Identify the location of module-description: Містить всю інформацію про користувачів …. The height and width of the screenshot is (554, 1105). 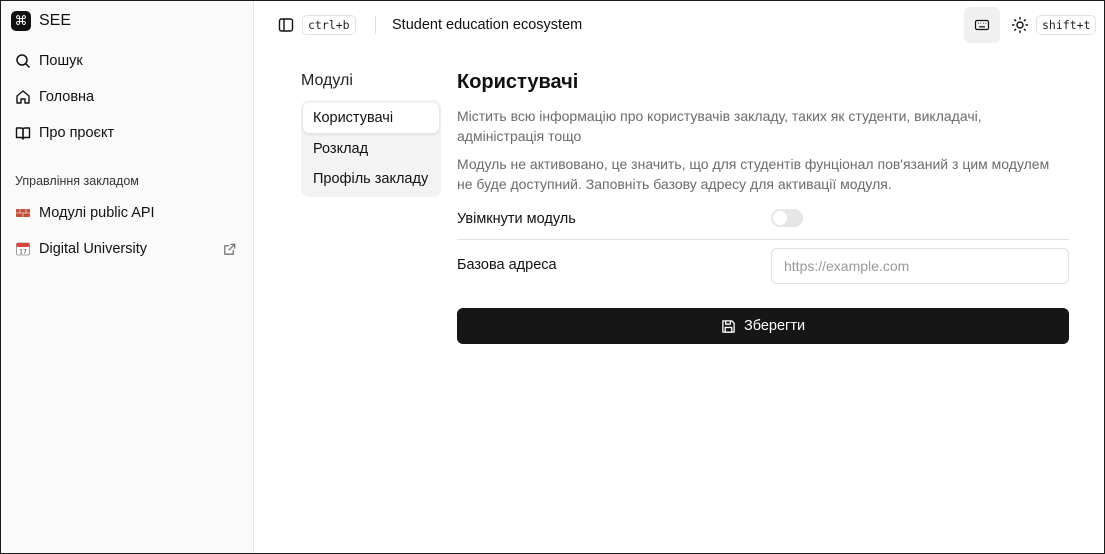
(719, 126).